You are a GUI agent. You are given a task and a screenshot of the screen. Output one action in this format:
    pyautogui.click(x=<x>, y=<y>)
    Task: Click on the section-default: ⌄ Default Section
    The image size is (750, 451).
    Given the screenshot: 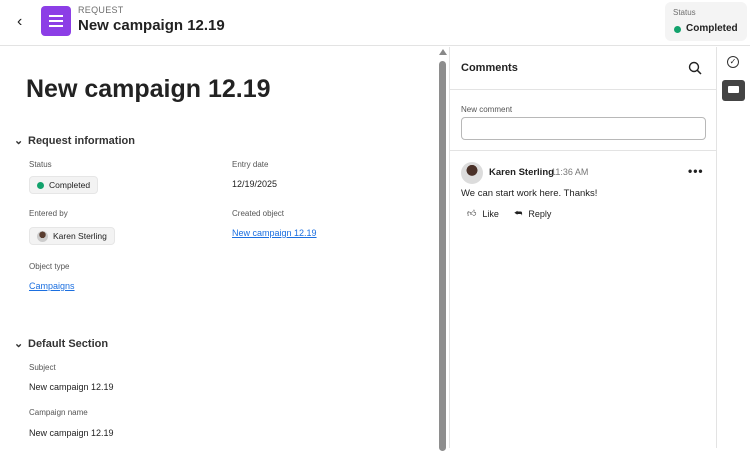 What is the action you would take?
    pyautogui.click(x=61, y=343)
    